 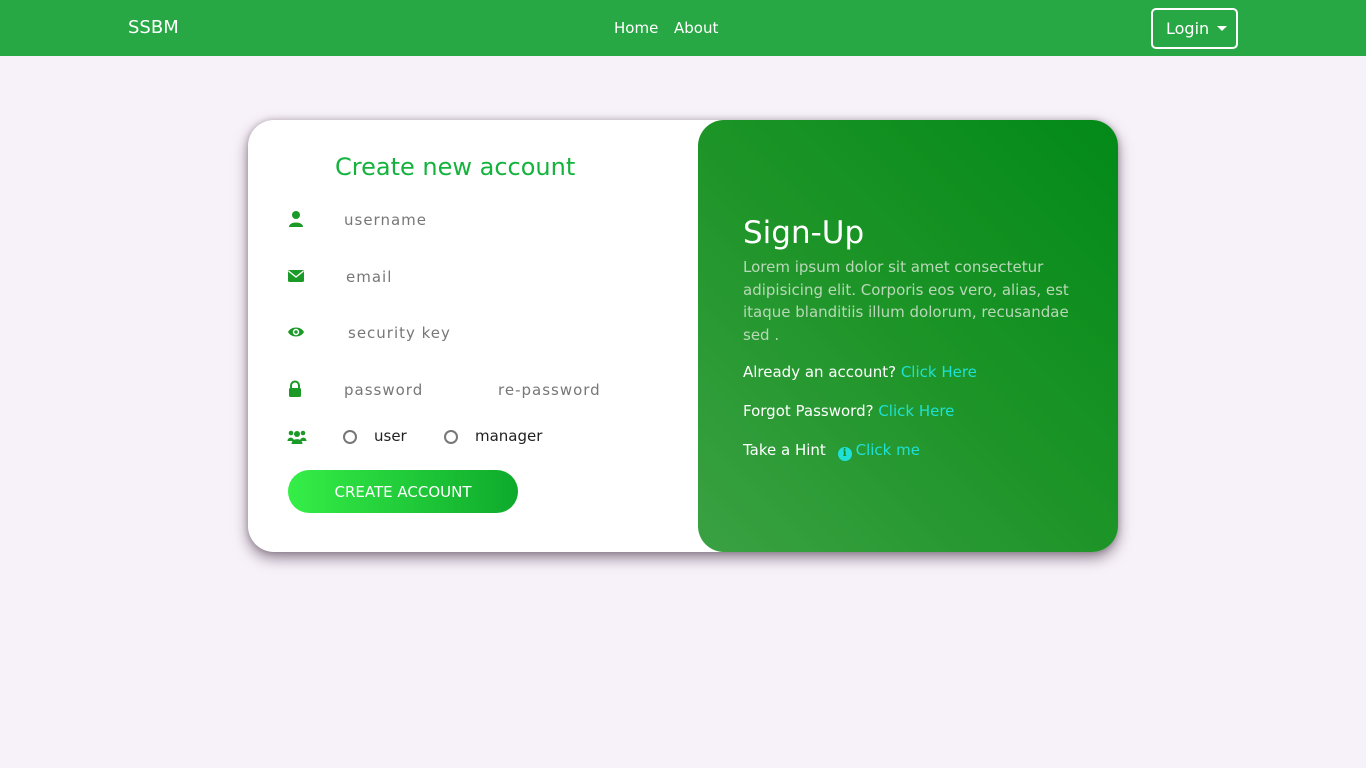 What do you see at coordinates (784, 450) in the screenshot?
I see `hint-text: Take a Hint` at bounding box center [784, 450].